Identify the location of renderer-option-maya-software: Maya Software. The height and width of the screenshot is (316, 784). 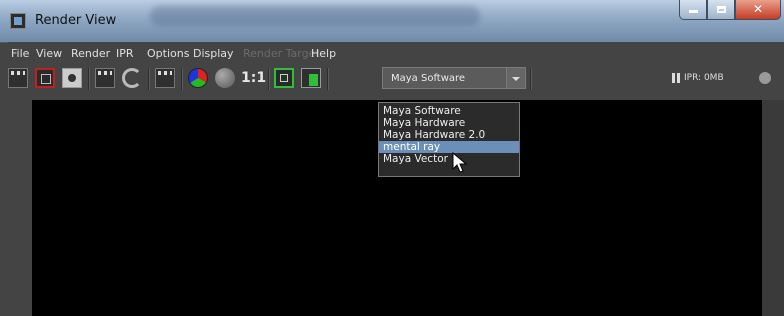
(449, 111).